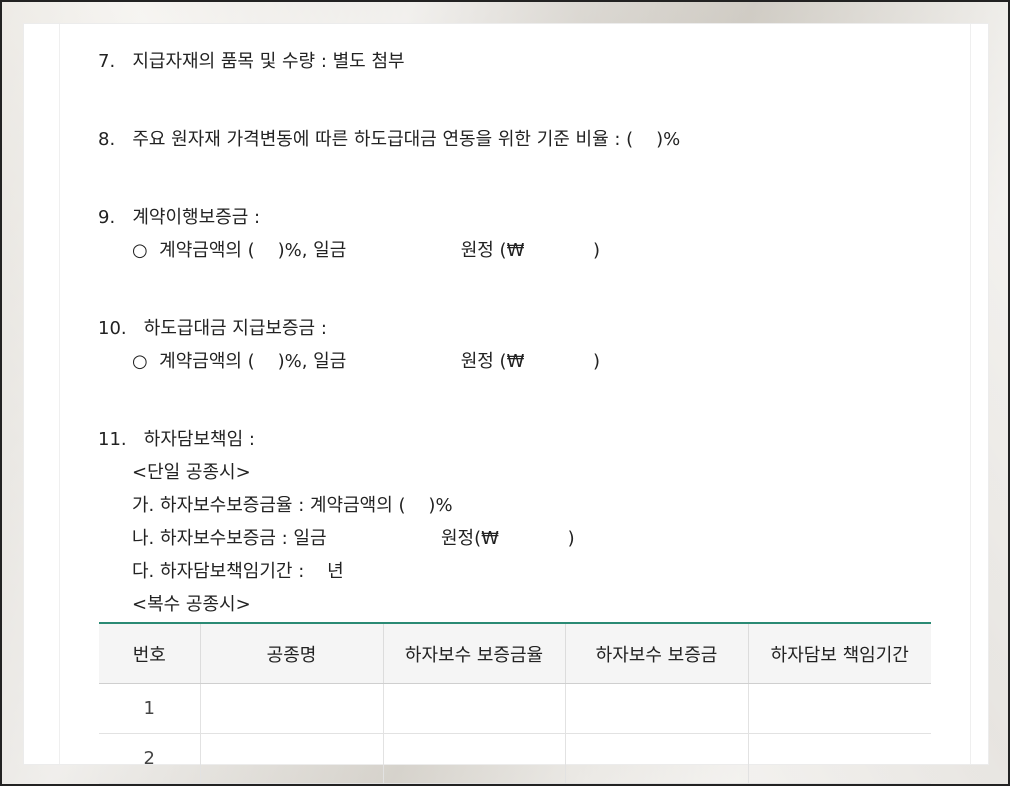 The width and height of the screenshot is (1010, 786). I want to click on margin-line-left, so click(59, 394).